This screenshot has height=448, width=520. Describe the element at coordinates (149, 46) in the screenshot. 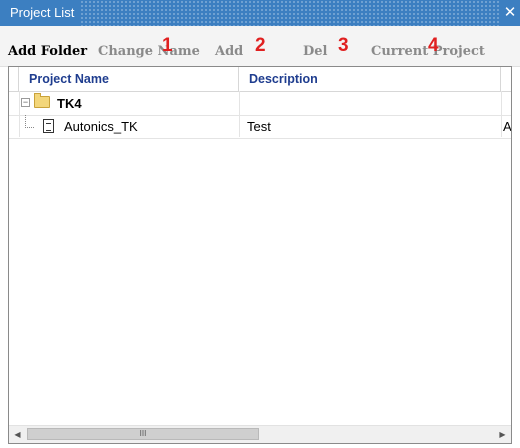

I see `change-name-button: Change Name` at that location.